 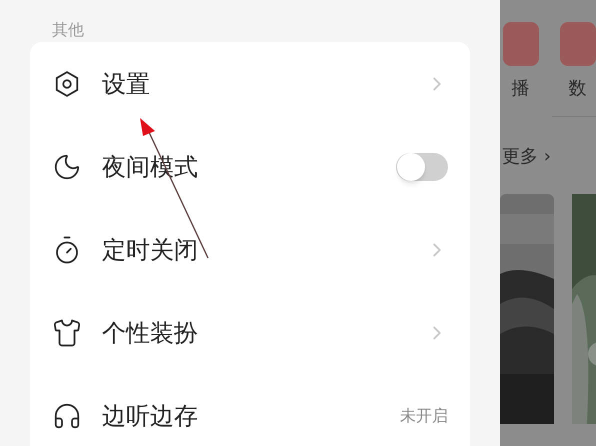 What do you see at coordinates (250, 249) in the screenshot?
I see `menu-item: 定时关闭` at bounding box center [250, 249].